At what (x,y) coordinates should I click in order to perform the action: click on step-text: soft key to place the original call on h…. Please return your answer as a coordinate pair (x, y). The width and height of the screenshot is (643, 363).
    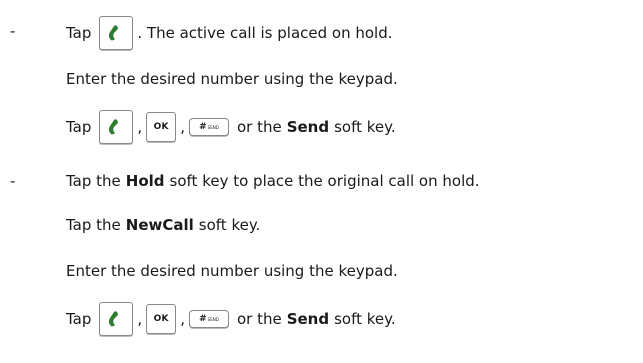
    Looking at the image, I should click on (324, 181).